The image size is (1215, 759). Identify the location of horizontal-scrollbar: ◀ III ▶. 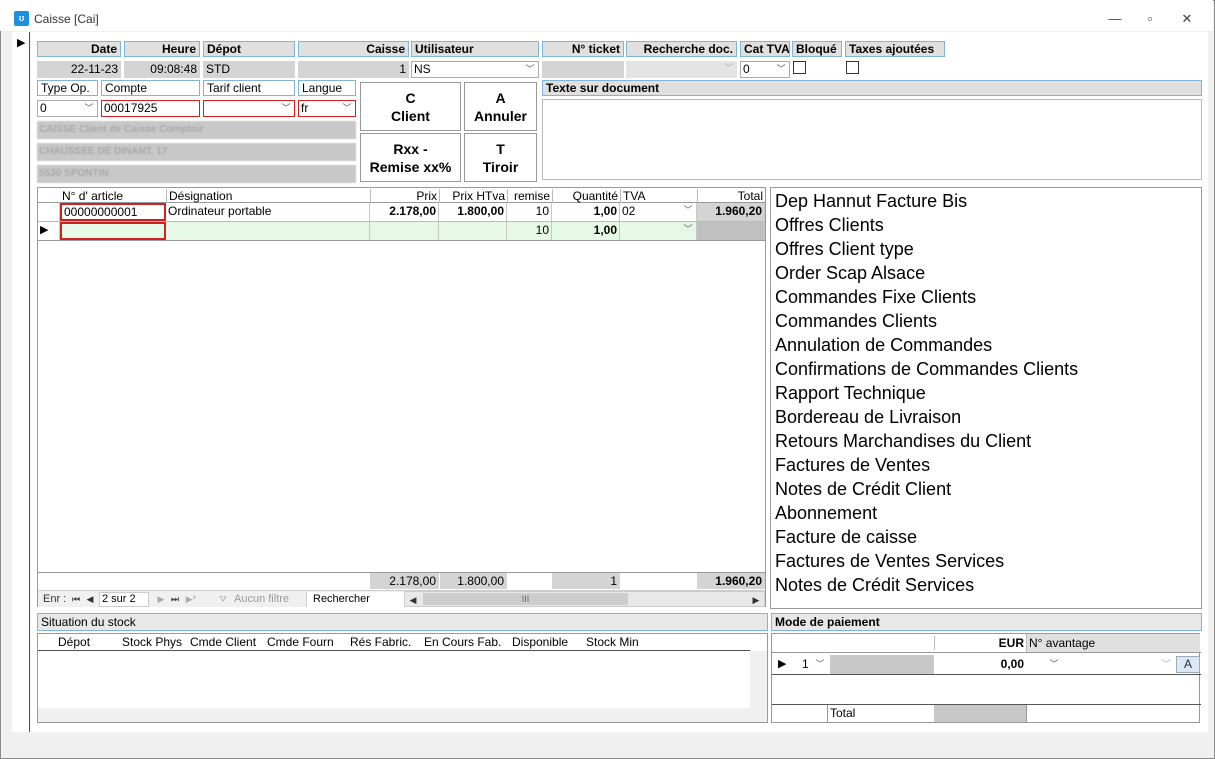
(584, 599).